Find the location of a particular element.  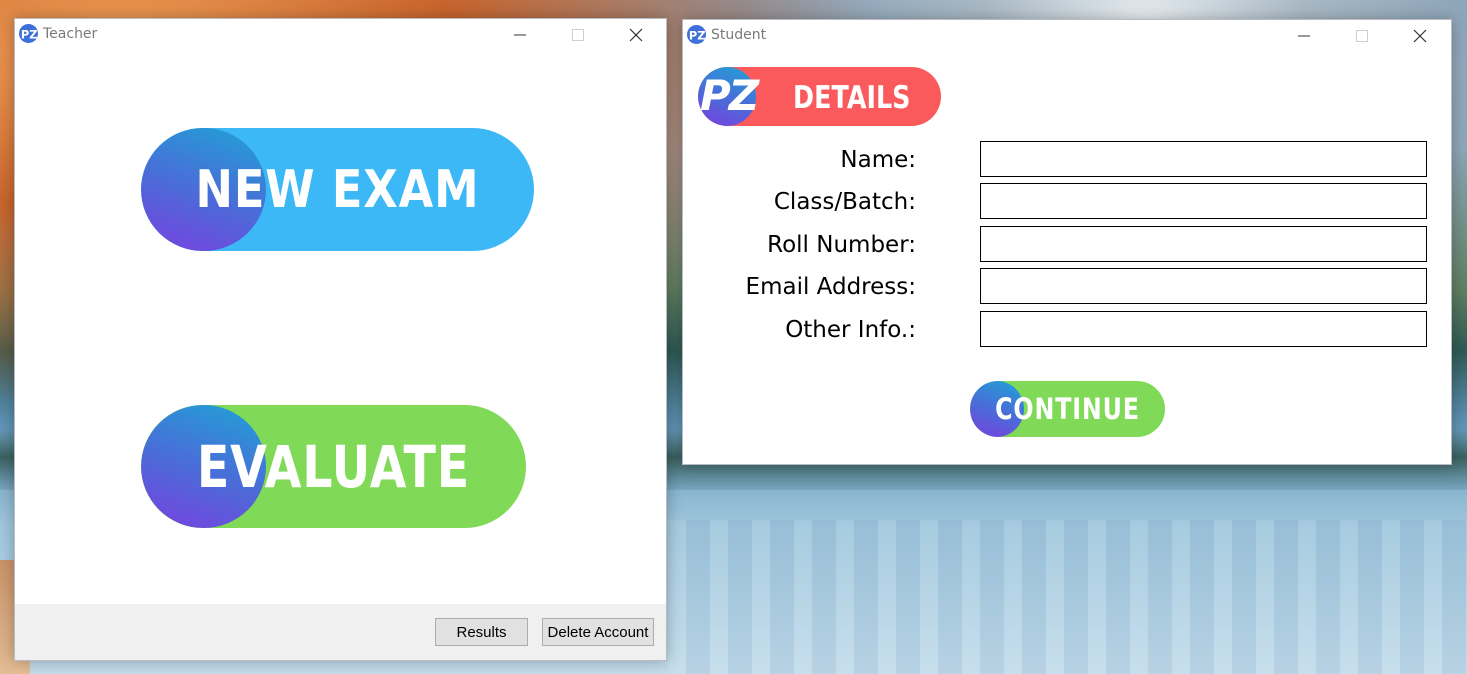

name-field is located at coordinates (1203, 159).